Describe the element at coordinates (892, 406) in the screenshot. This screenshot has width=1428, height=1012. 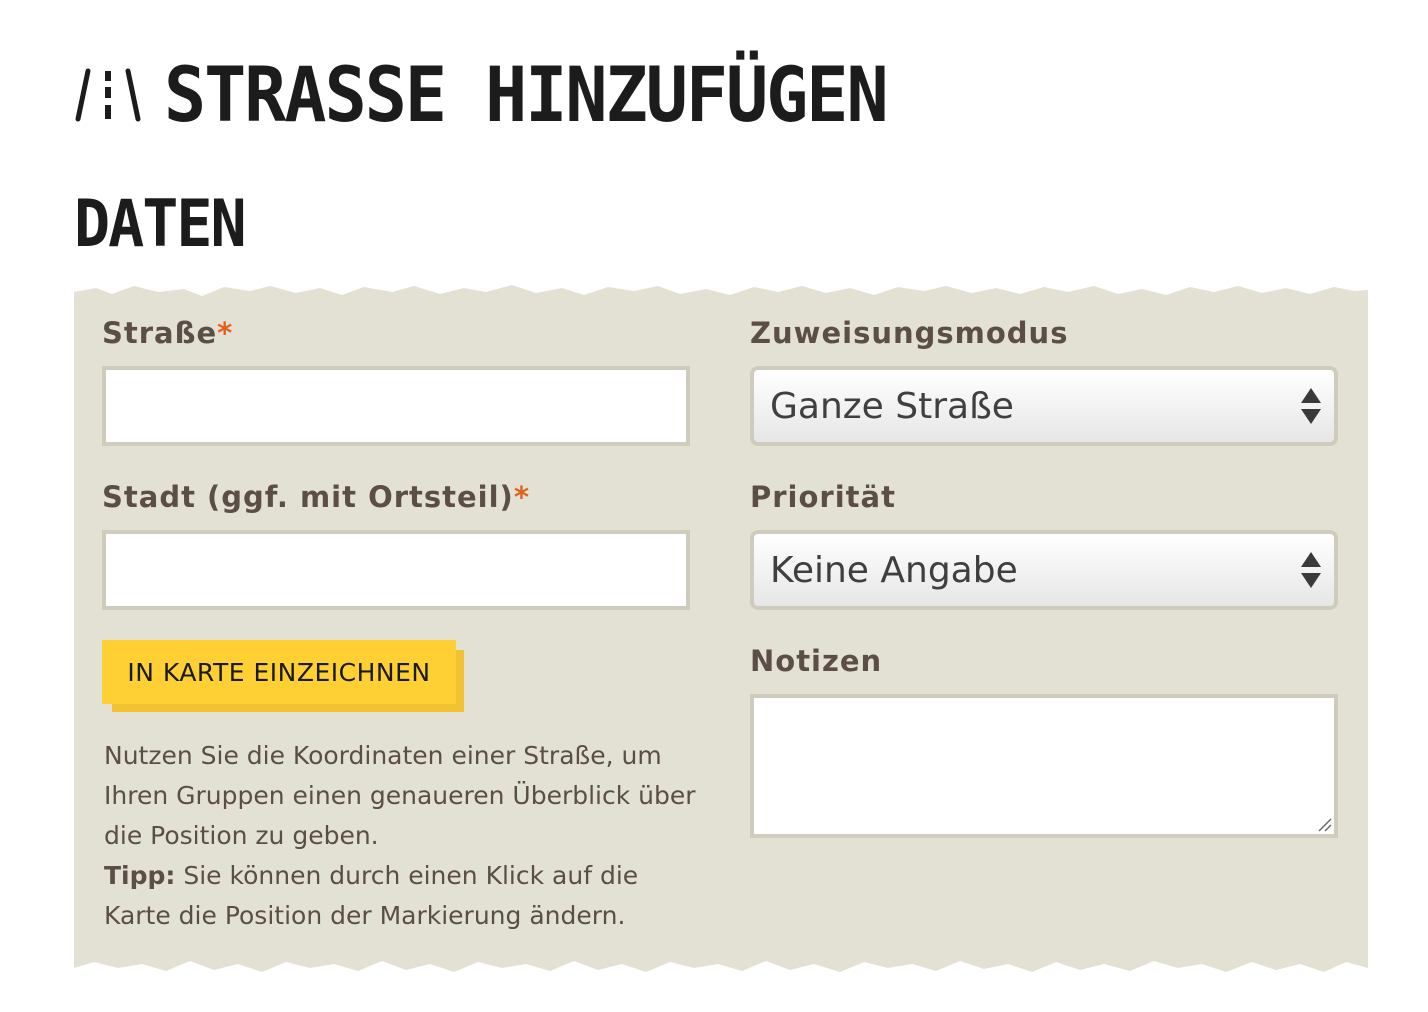
I see `assignment-mode-value: Ganze Straße` at that location.